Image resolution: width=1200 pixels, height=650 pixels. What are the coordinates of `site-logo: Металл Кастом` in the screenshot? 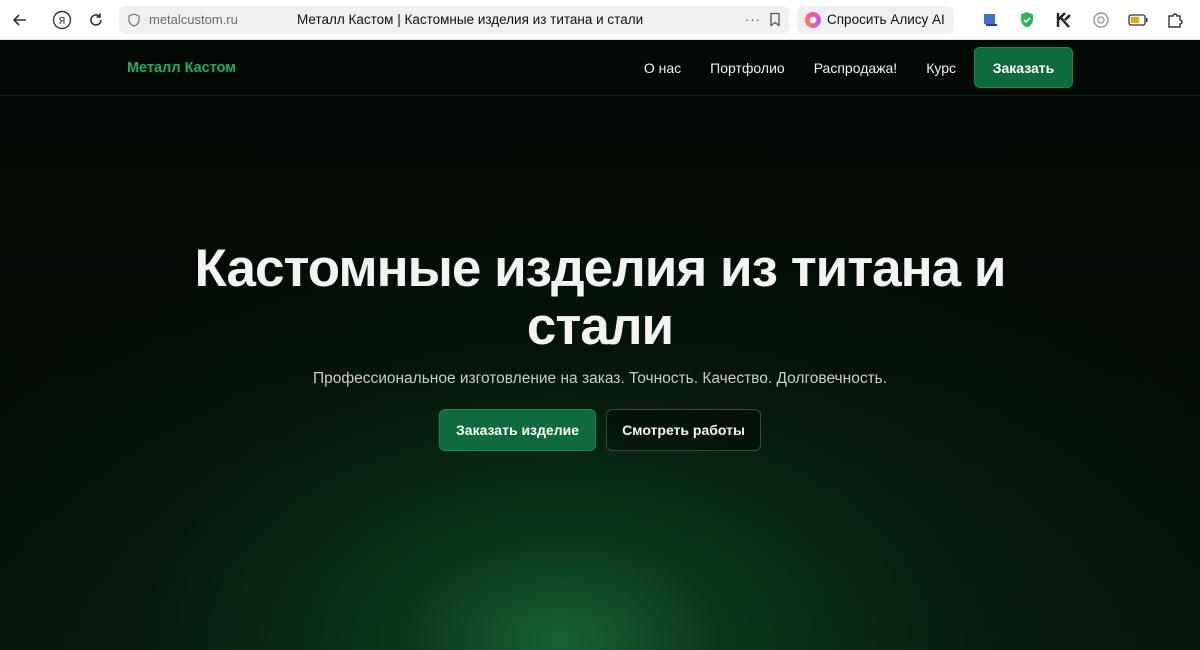 It's located at (181, 68).